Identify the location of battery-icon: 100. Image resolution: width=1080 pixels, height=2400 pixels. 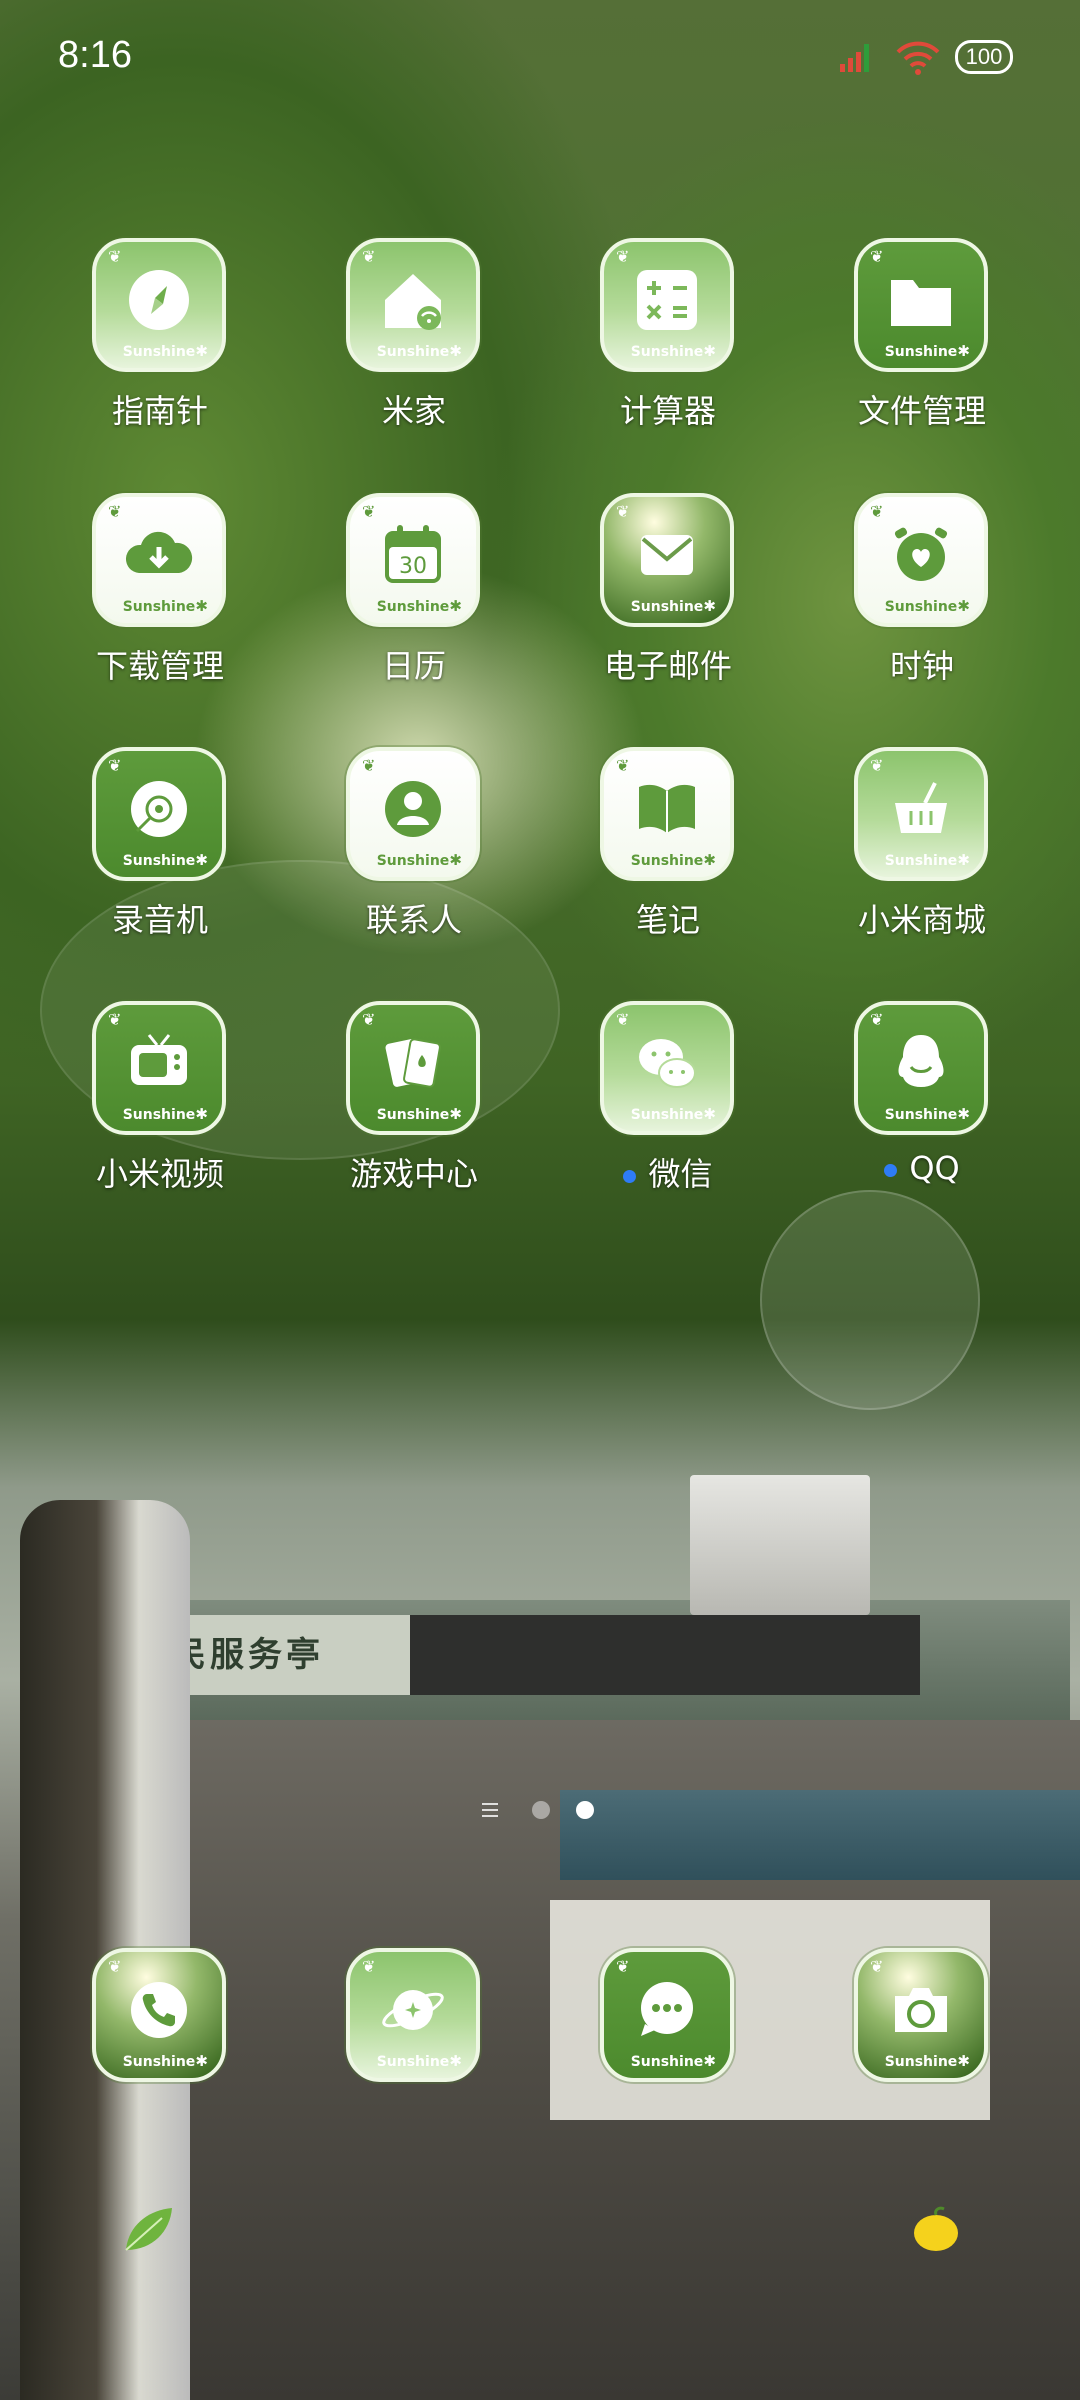
(984, 57).